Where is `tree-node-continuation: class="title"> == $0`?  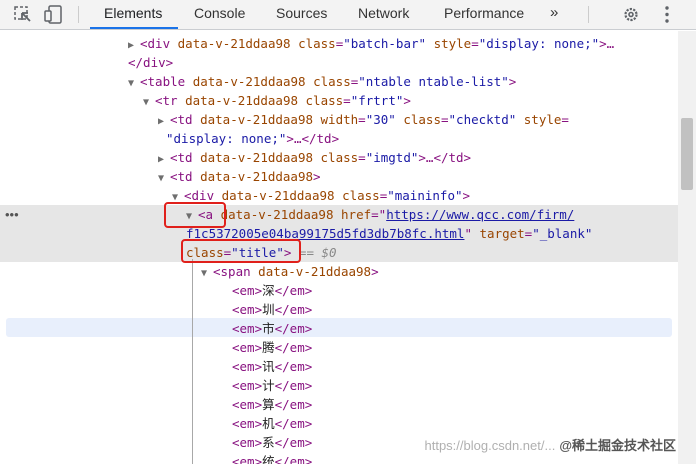 tree-node-continuation: class="title"> == $0 is located at coordinates (261, 252).